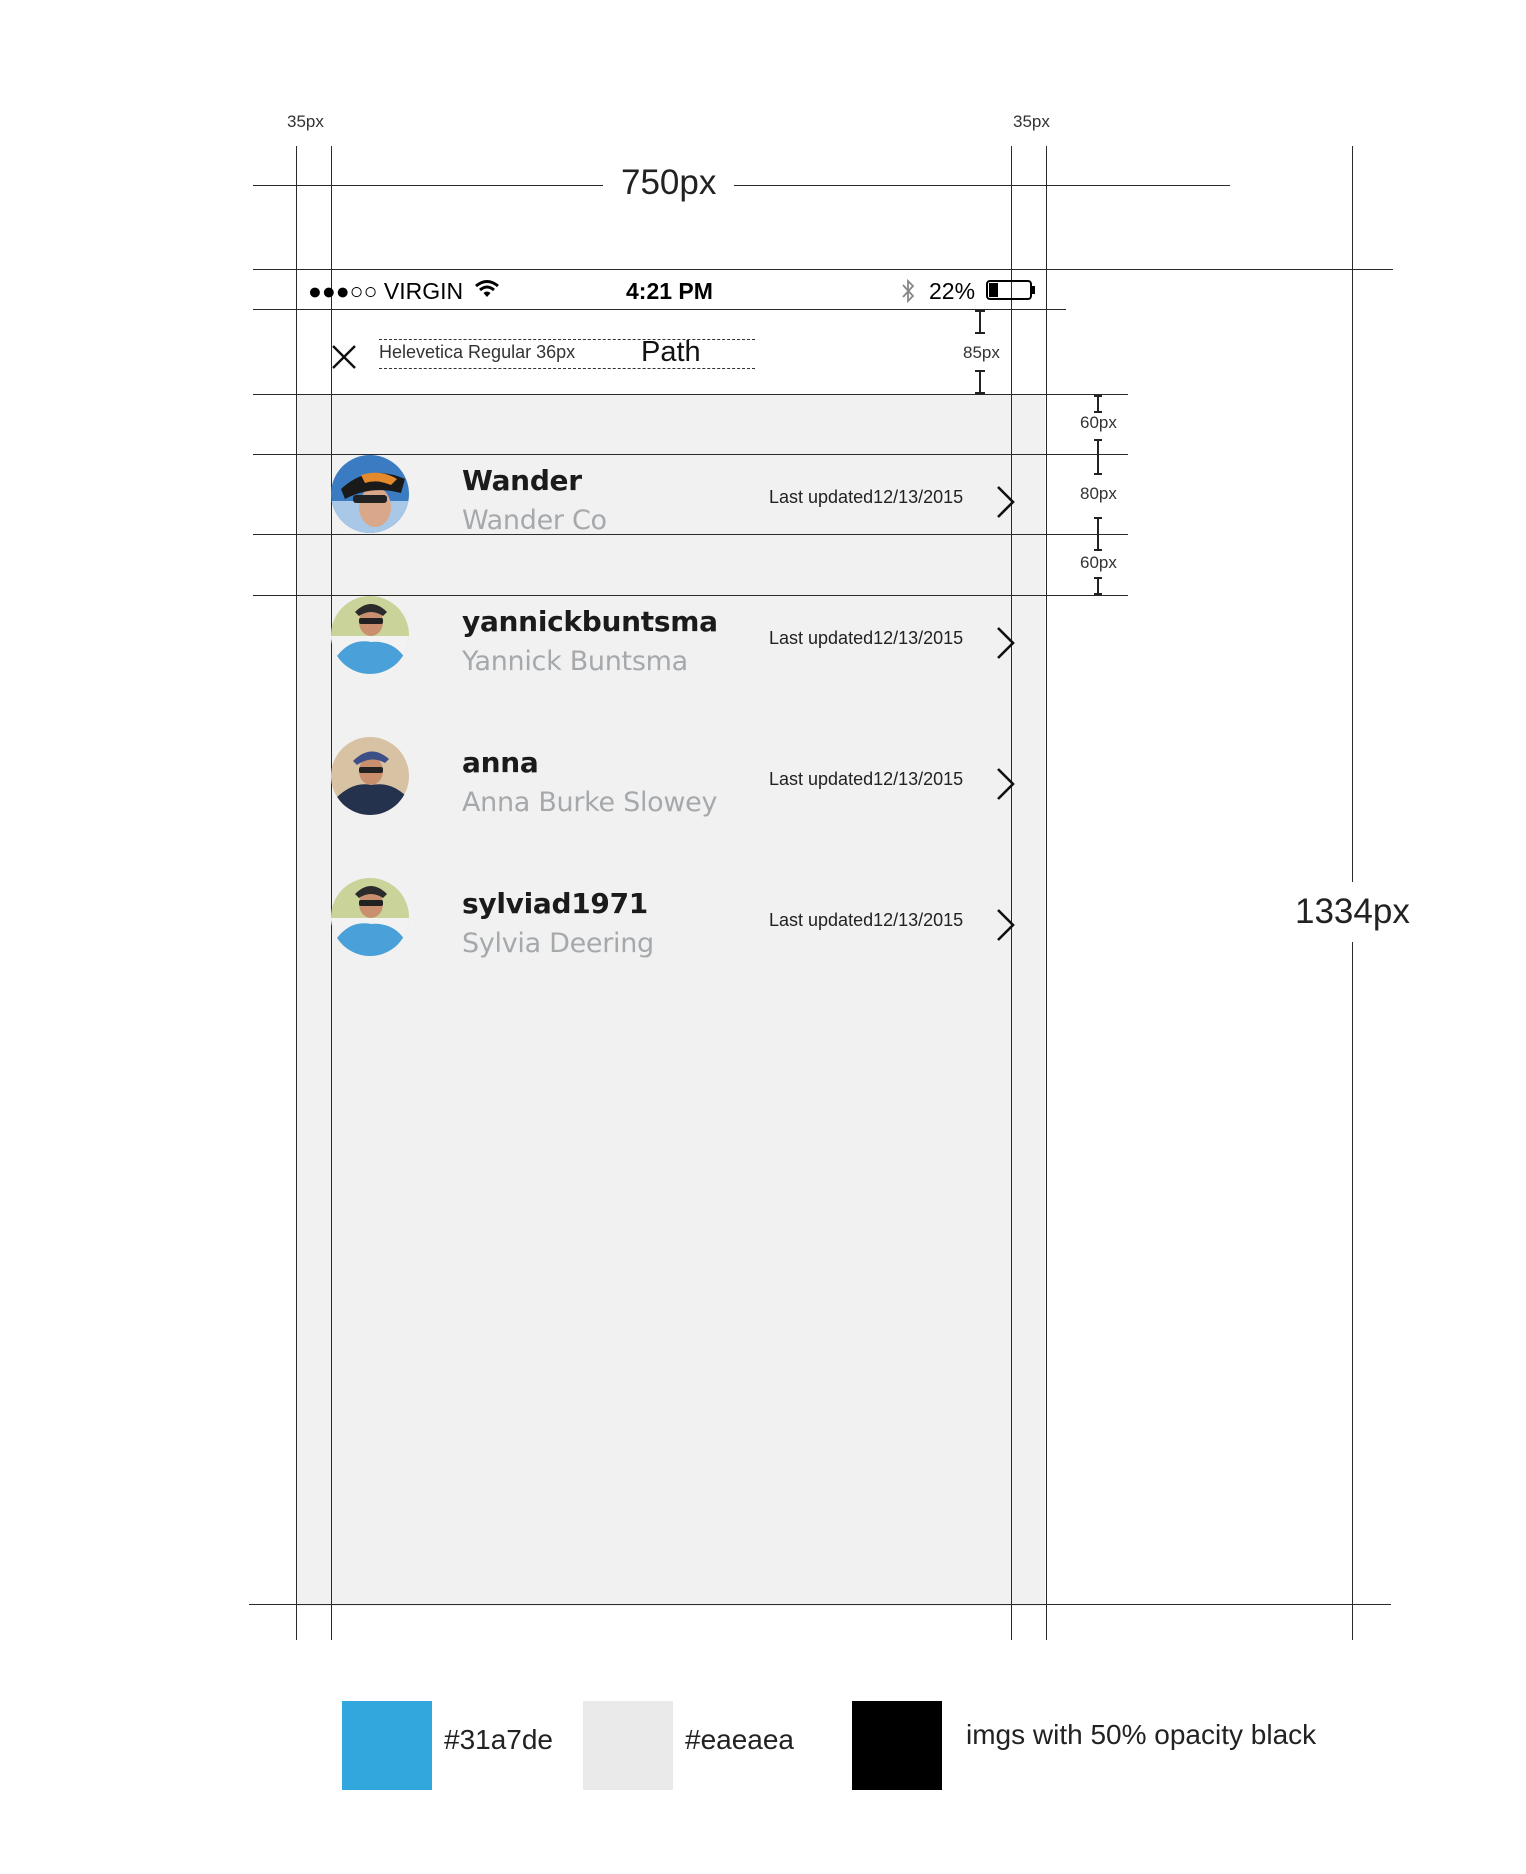 The height and width of the screenshot is (1874, 1526). What do you see at coordinates (344, 357) in the screenshot?
I see `close-icon` at bounding box center [344, 357].